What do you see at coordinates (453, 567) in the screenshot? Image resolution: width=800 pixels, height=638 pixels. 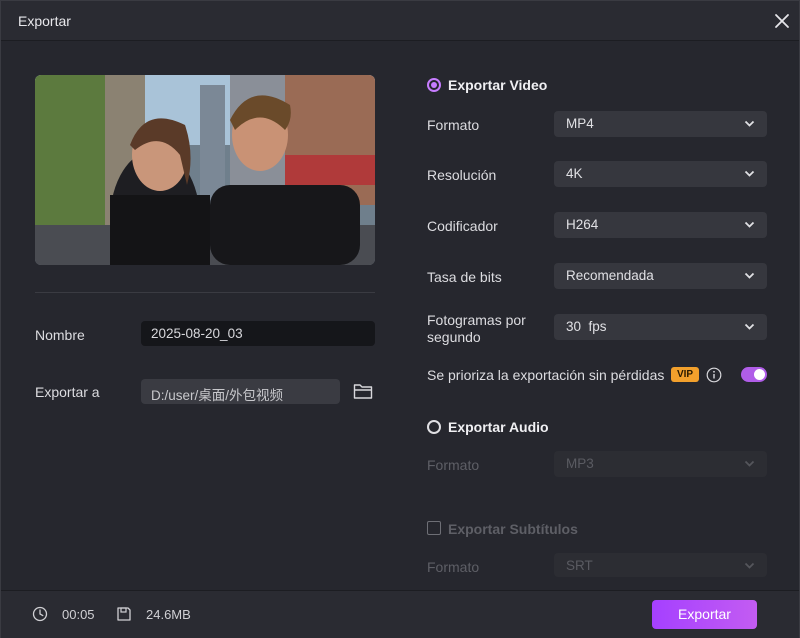 I see `subtitles-format-label: Formato` at bounding box center [453, 567].